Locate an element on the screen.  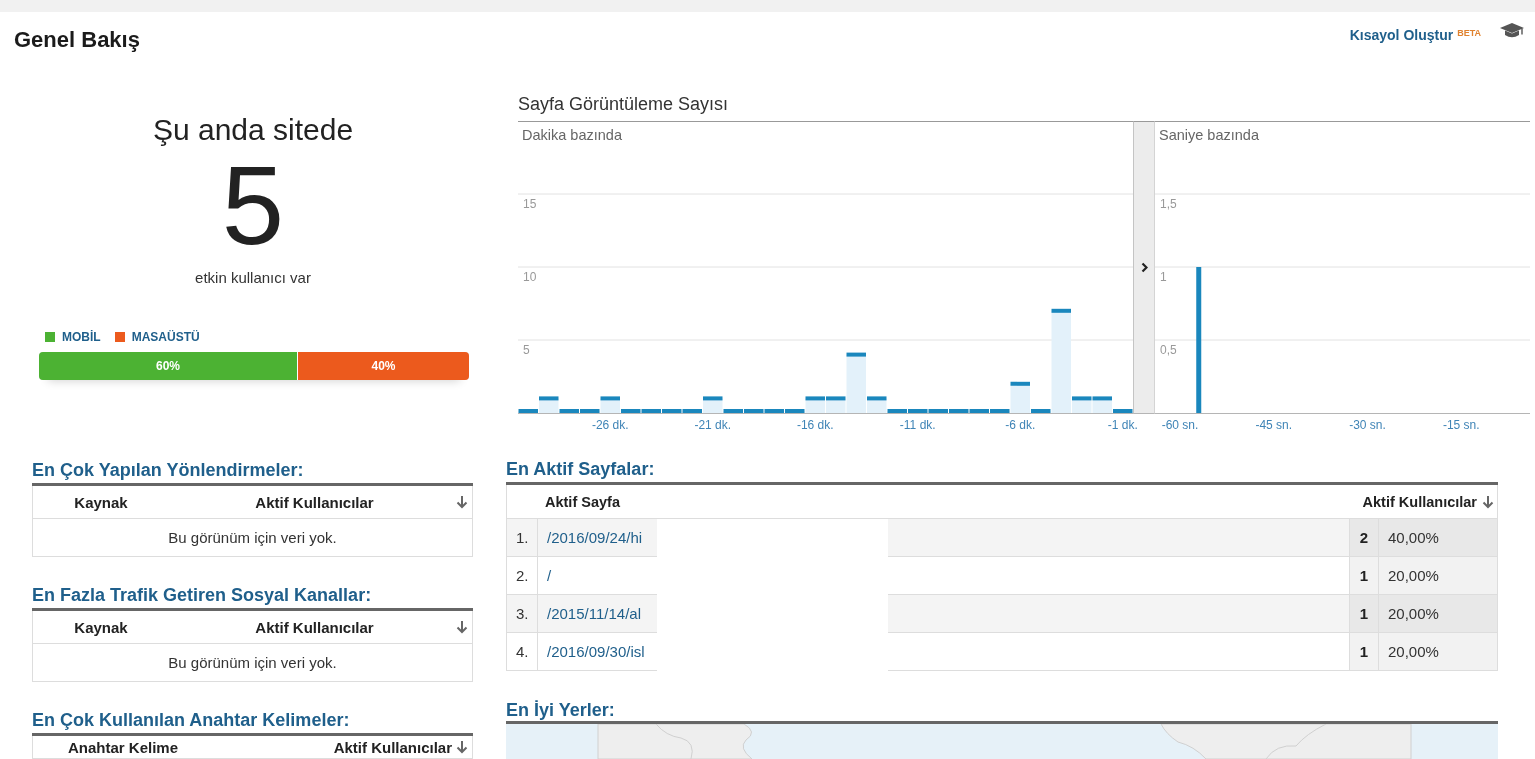
page-link: /2015/11/14/al is located at coordinates (594, 613).